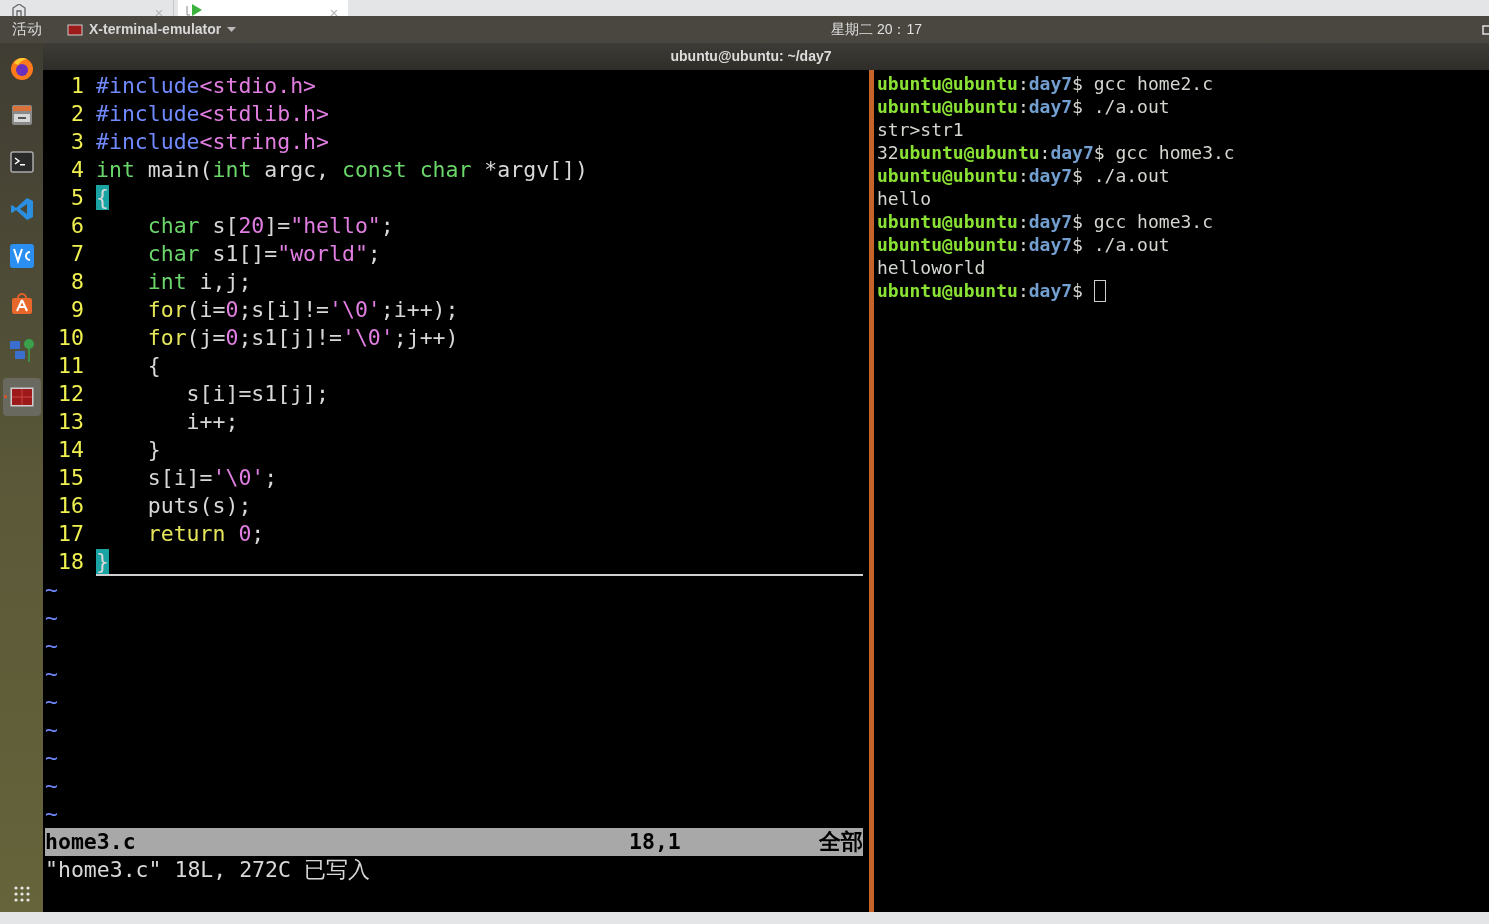 The height and width of the screenshot is (924, 1489). What do you see at coordinates (212, 422) in the screenshot?
I see `code-line: i++;` at bounding box center [212, 422].